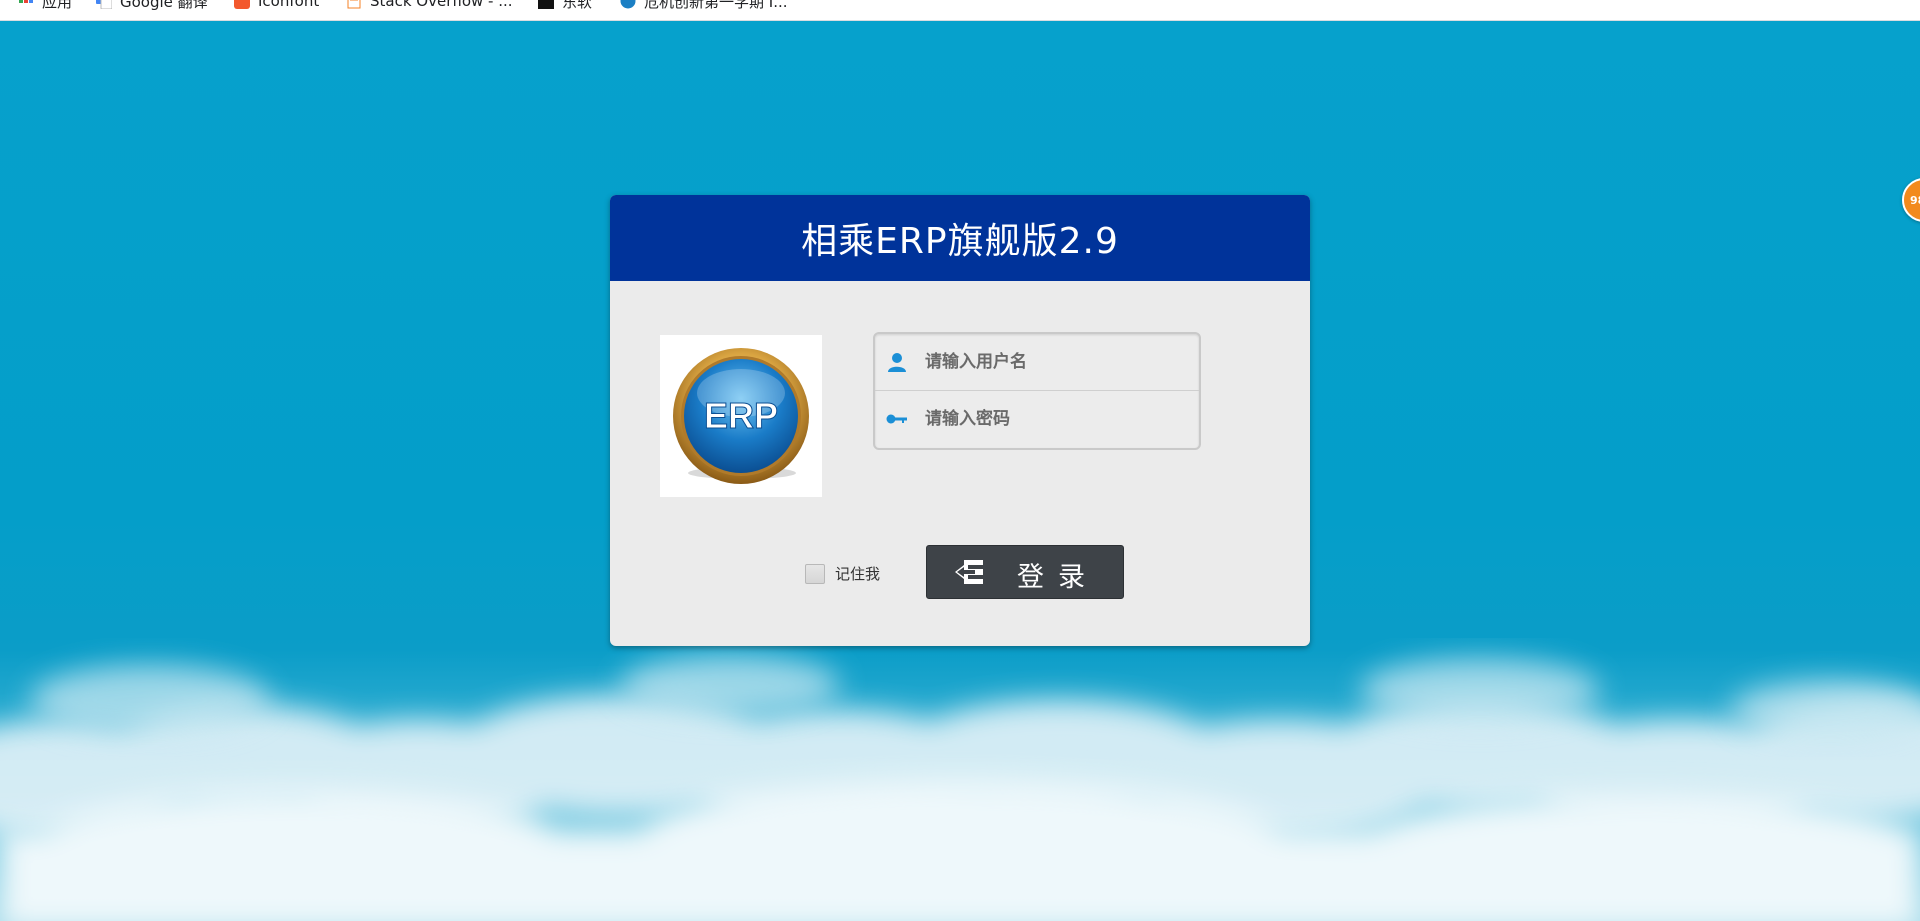 This screenshot has width=1920, height=921. I want to click on stackoverflow-icon, so click(354, 4).